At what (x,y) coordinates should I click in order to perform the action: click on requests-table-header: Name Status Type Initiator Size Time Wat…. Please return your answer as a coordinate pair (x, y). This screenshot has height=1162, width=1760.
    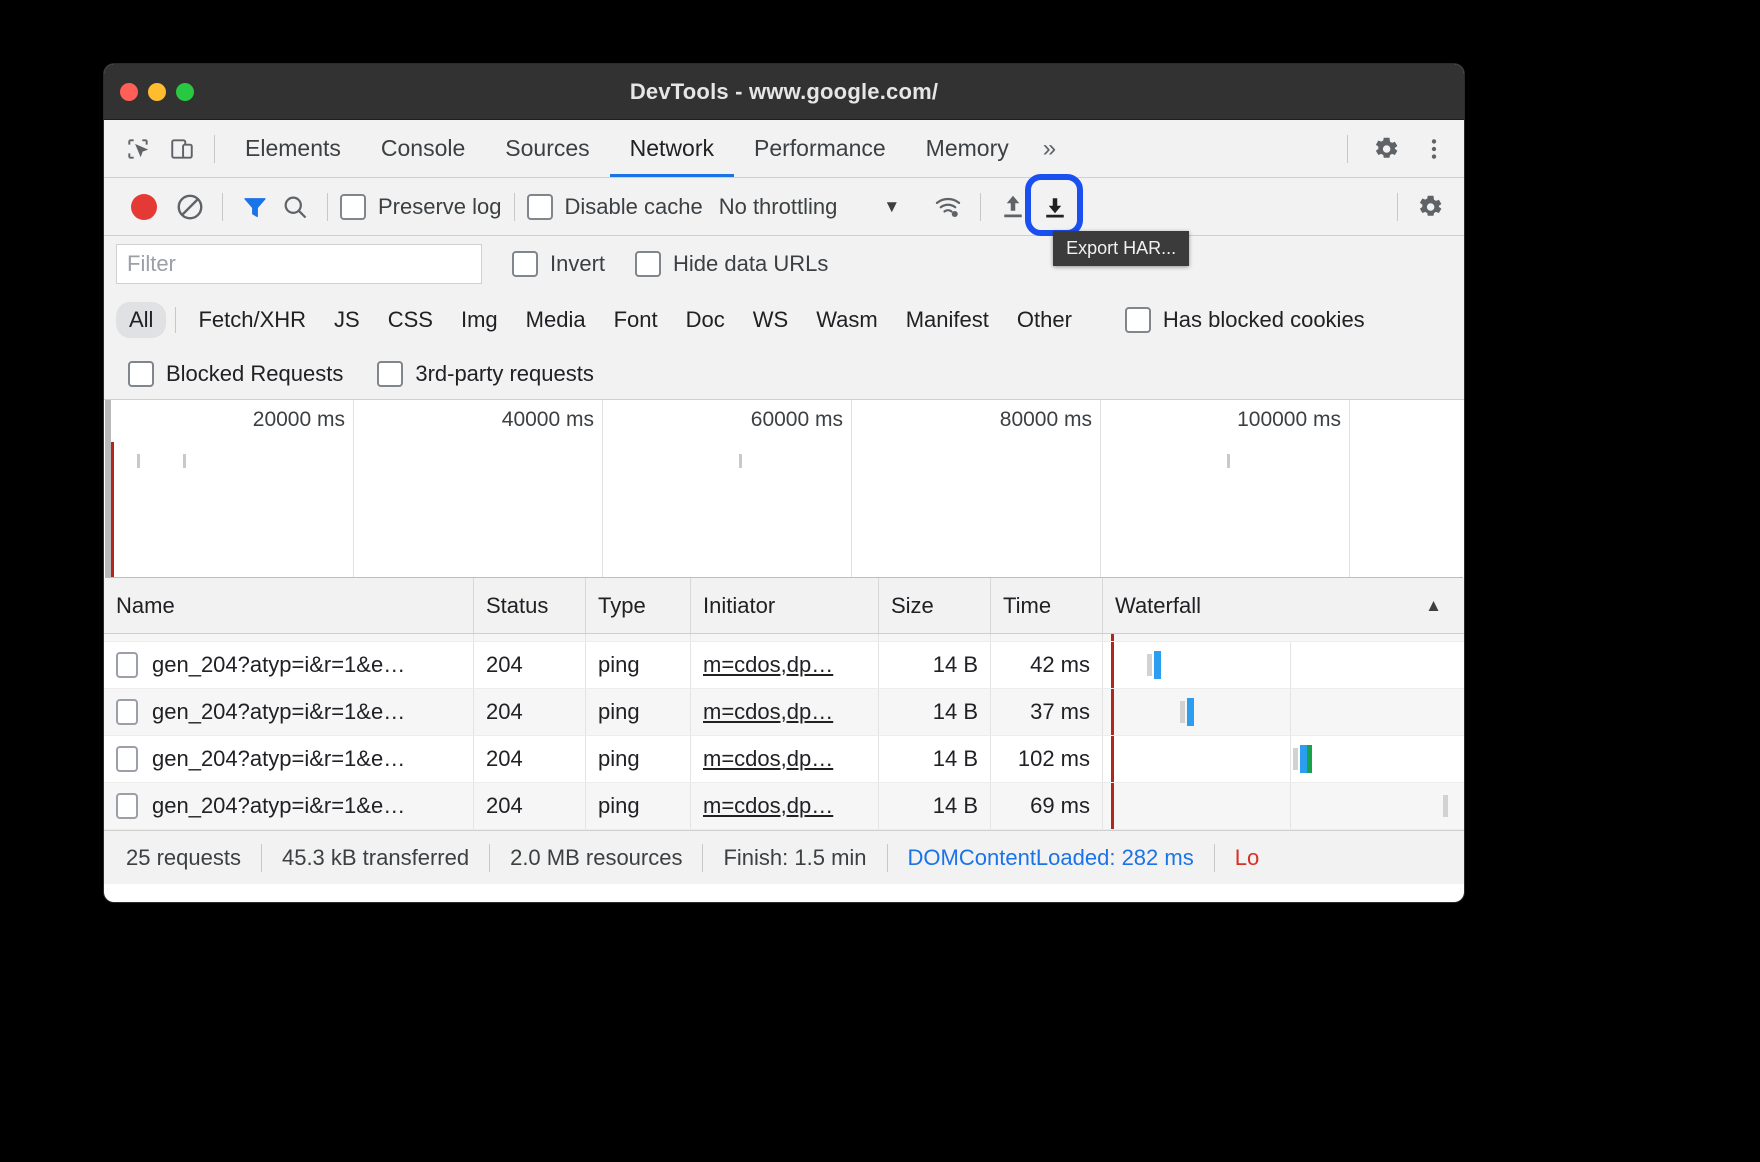
    Looking at the image, I should click on (784, 606).